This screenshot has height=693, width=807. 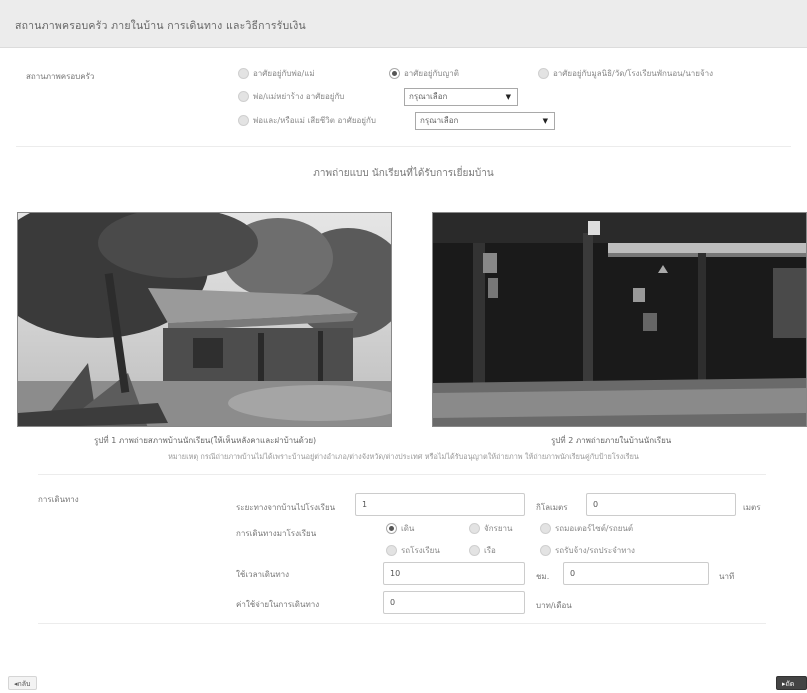 I want to click on house-exterior-image, so click(x=204, y=319).